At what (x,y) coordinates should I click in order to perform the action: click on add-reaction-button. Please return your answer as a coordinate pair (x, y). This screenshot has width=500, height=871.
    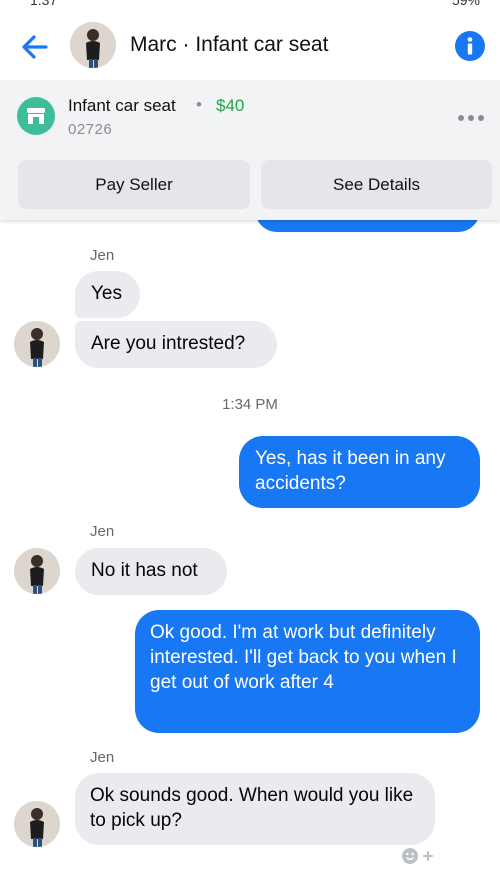
    Looking at the image, I should click on (417, 856).